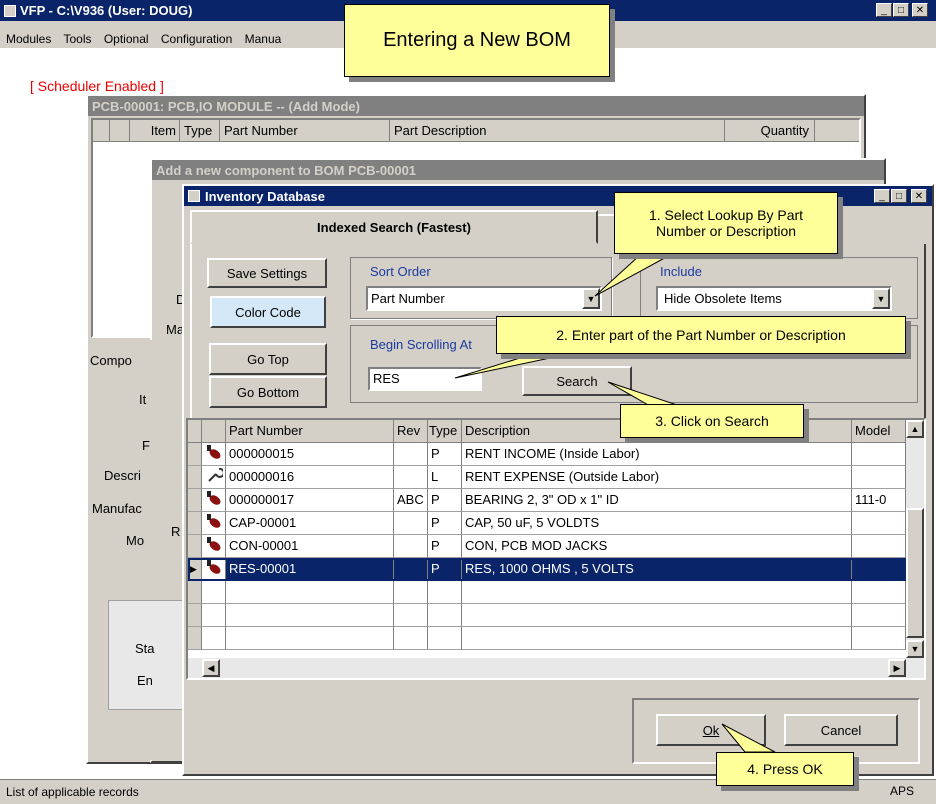 The width and height of the screenshot is (936, 804). I want to click on callout-3: 3. Click on Search, so click(712, 421).